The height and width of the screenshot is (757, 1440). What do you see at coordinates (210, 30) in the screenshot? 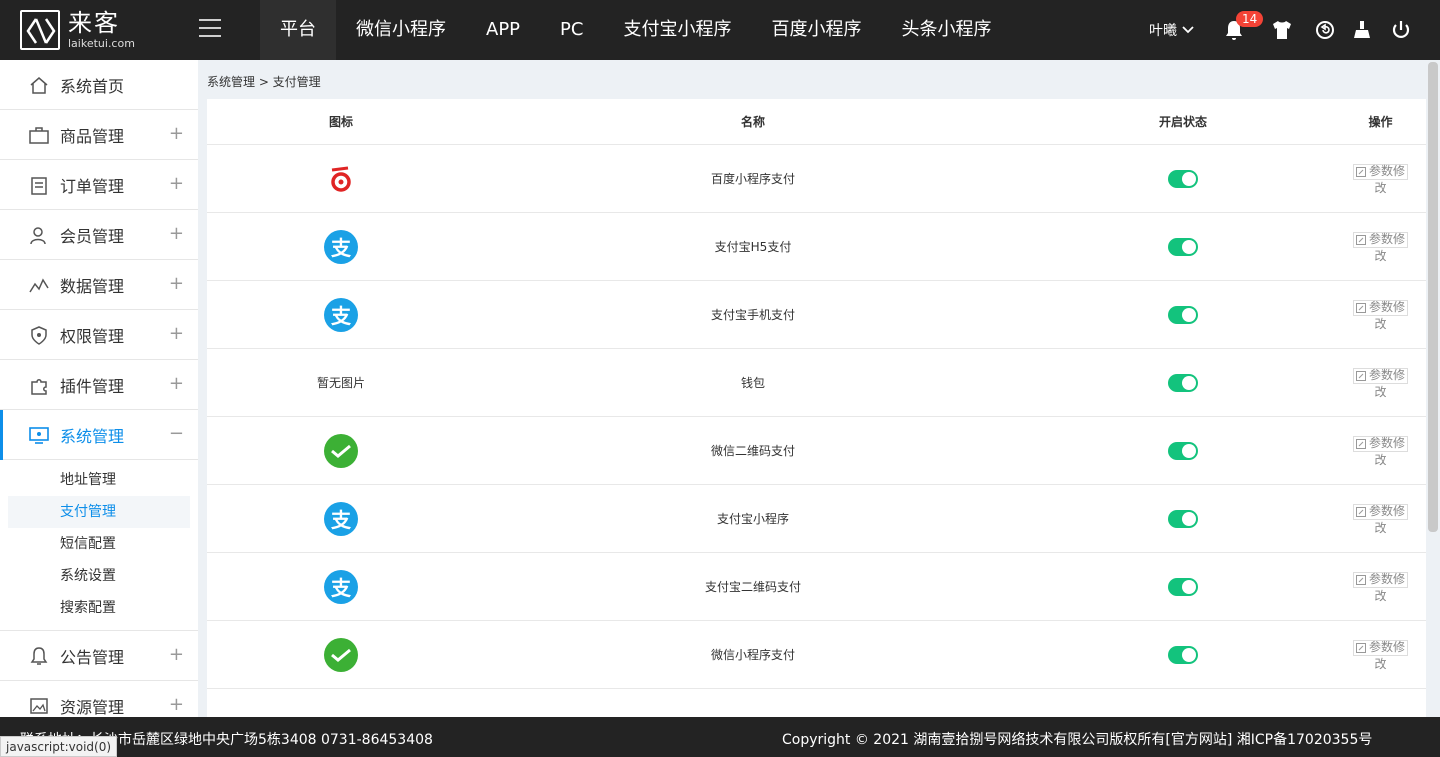
I see `menu-toggle-icon` at bounding box center [210, 30].